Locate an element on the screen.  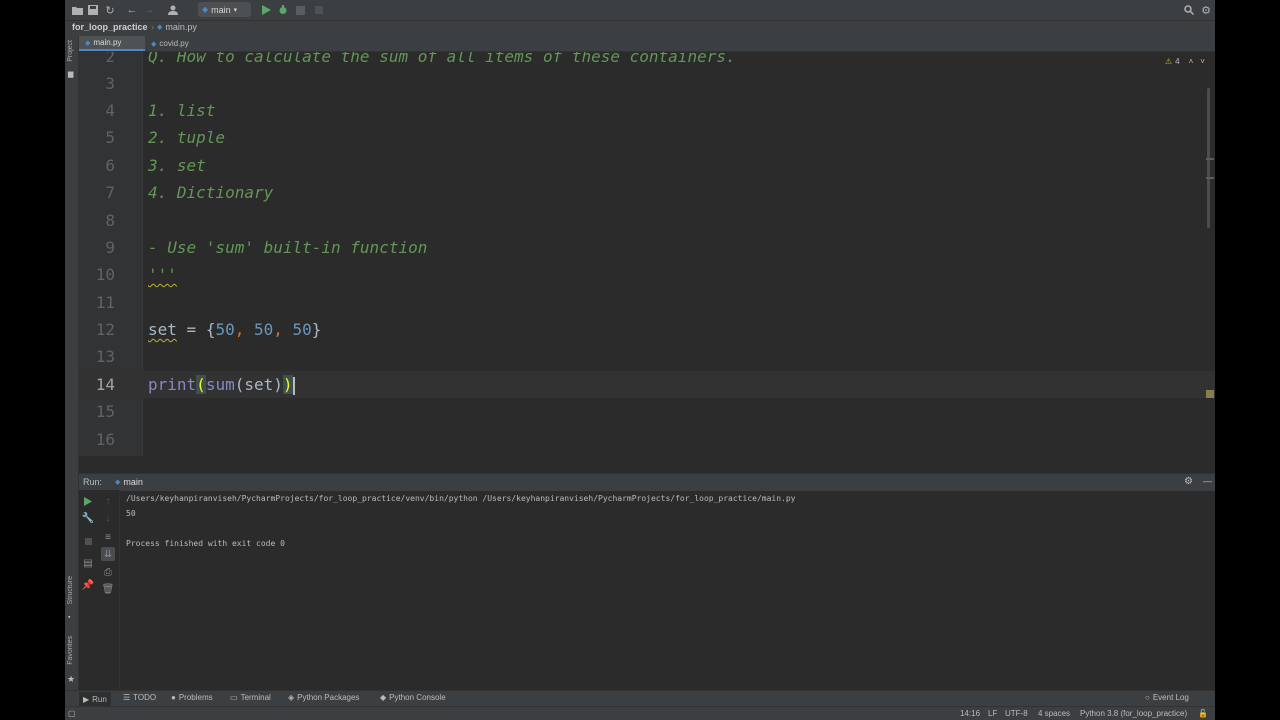
breadcrumb-file: ◆ main.py is located at coordinates (177, 27).